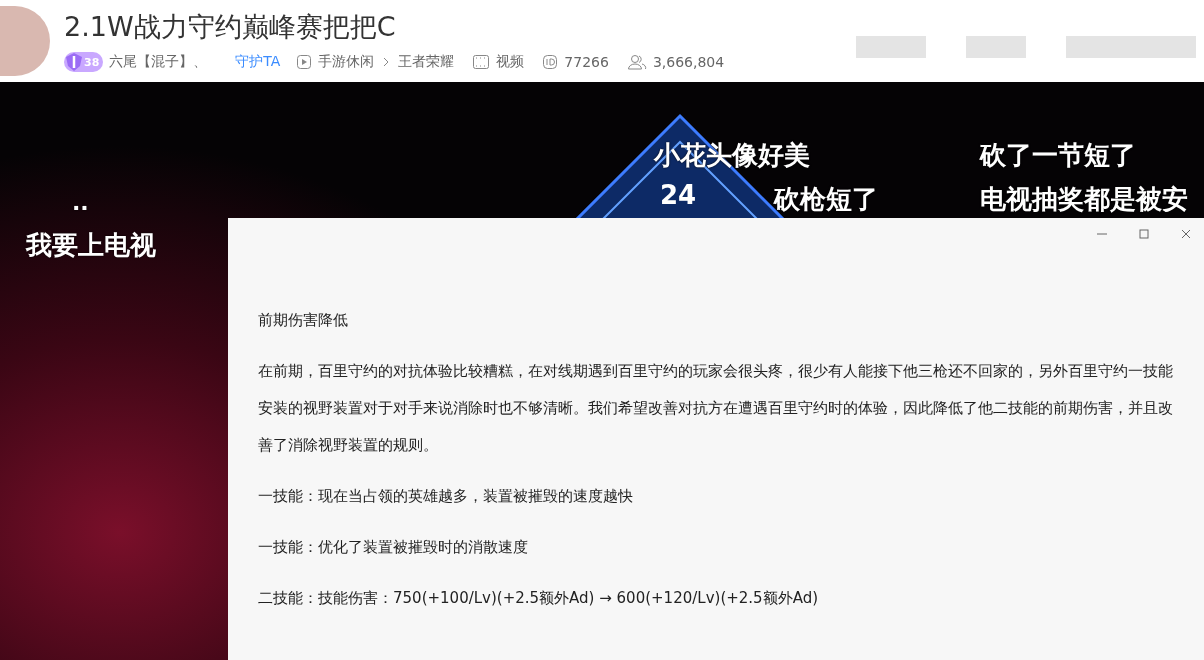  I want to click on close-icon, so click(1186, 234).